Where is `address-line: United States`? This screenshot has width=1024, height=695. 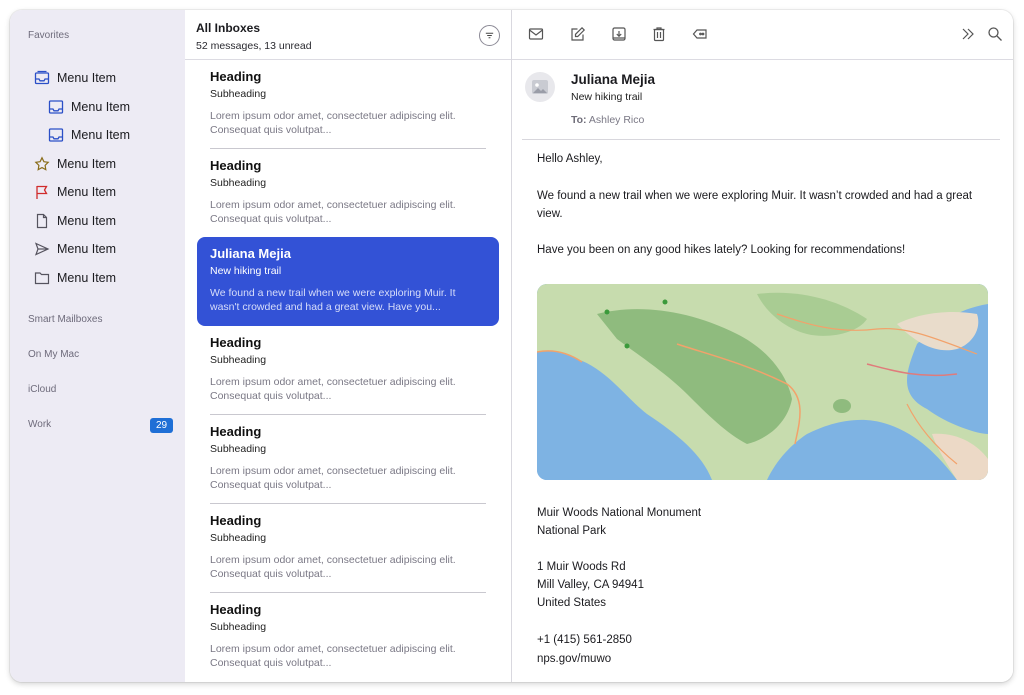
address-line: United States is located at coordinates (572, 603).